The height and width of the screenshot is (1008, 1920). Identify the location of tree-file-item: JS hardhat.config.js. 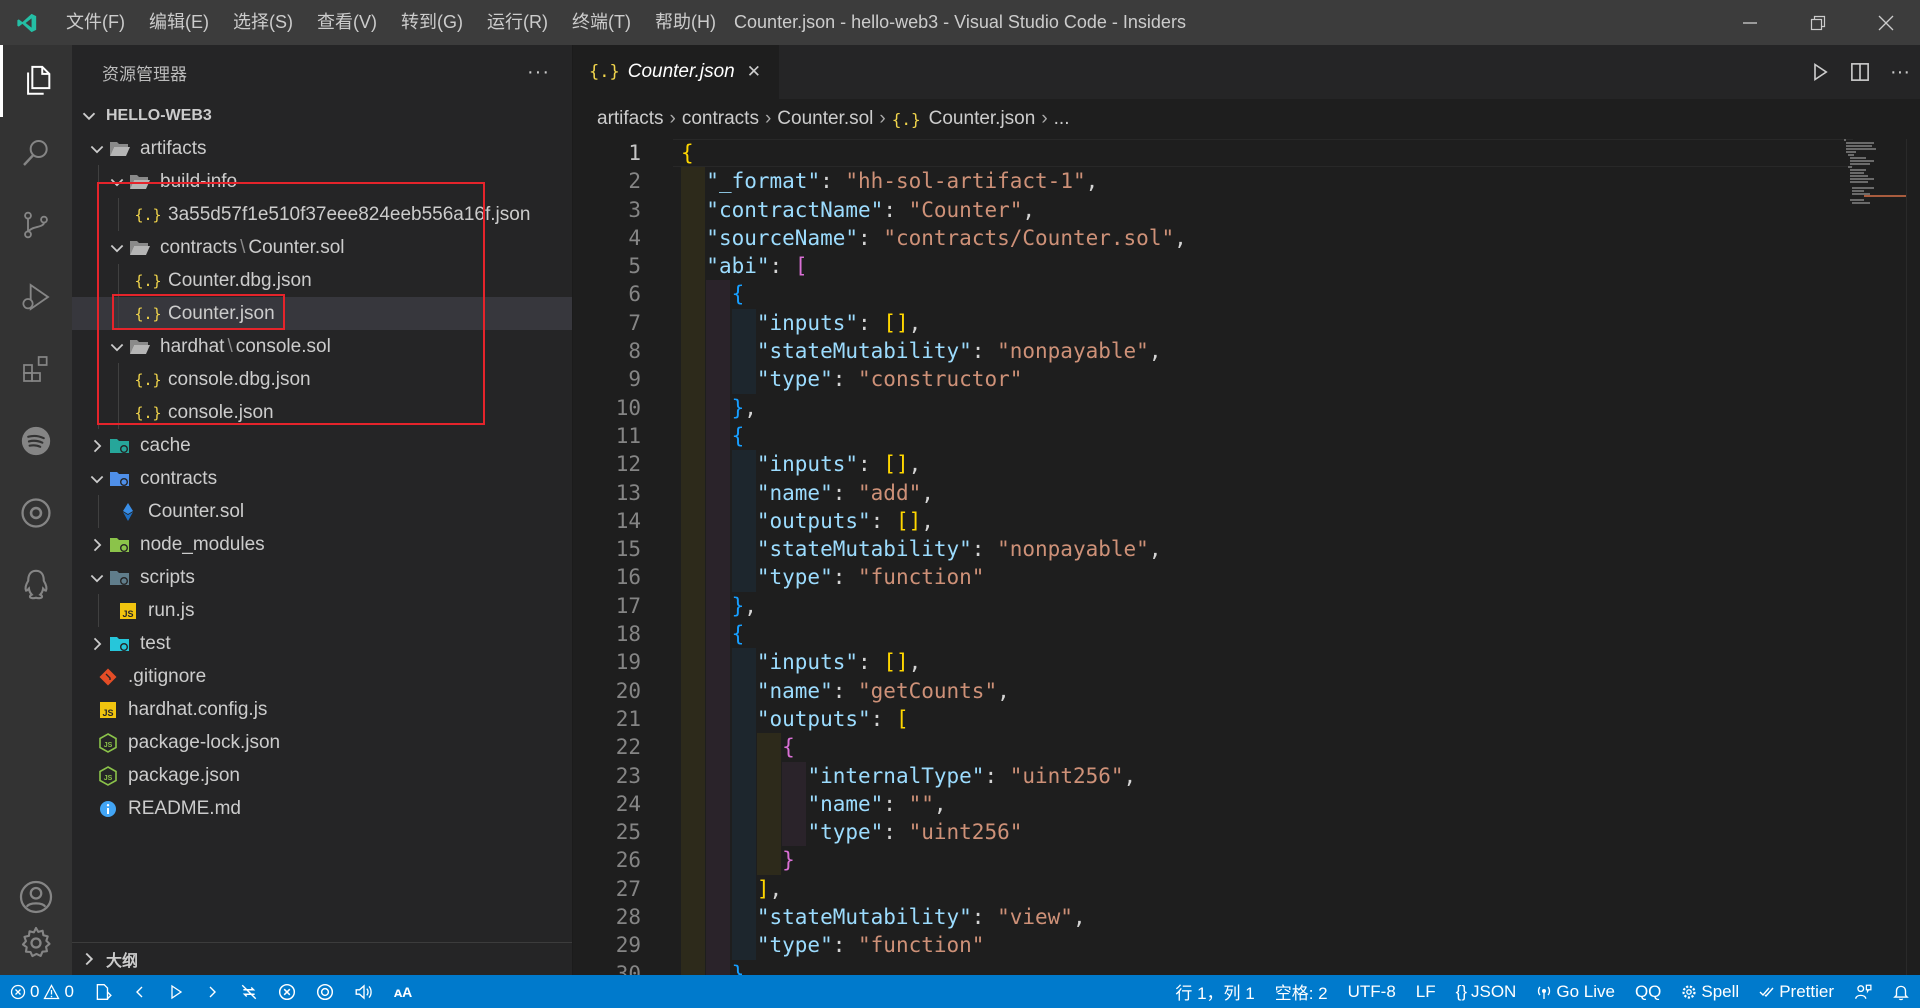
(322, 709).